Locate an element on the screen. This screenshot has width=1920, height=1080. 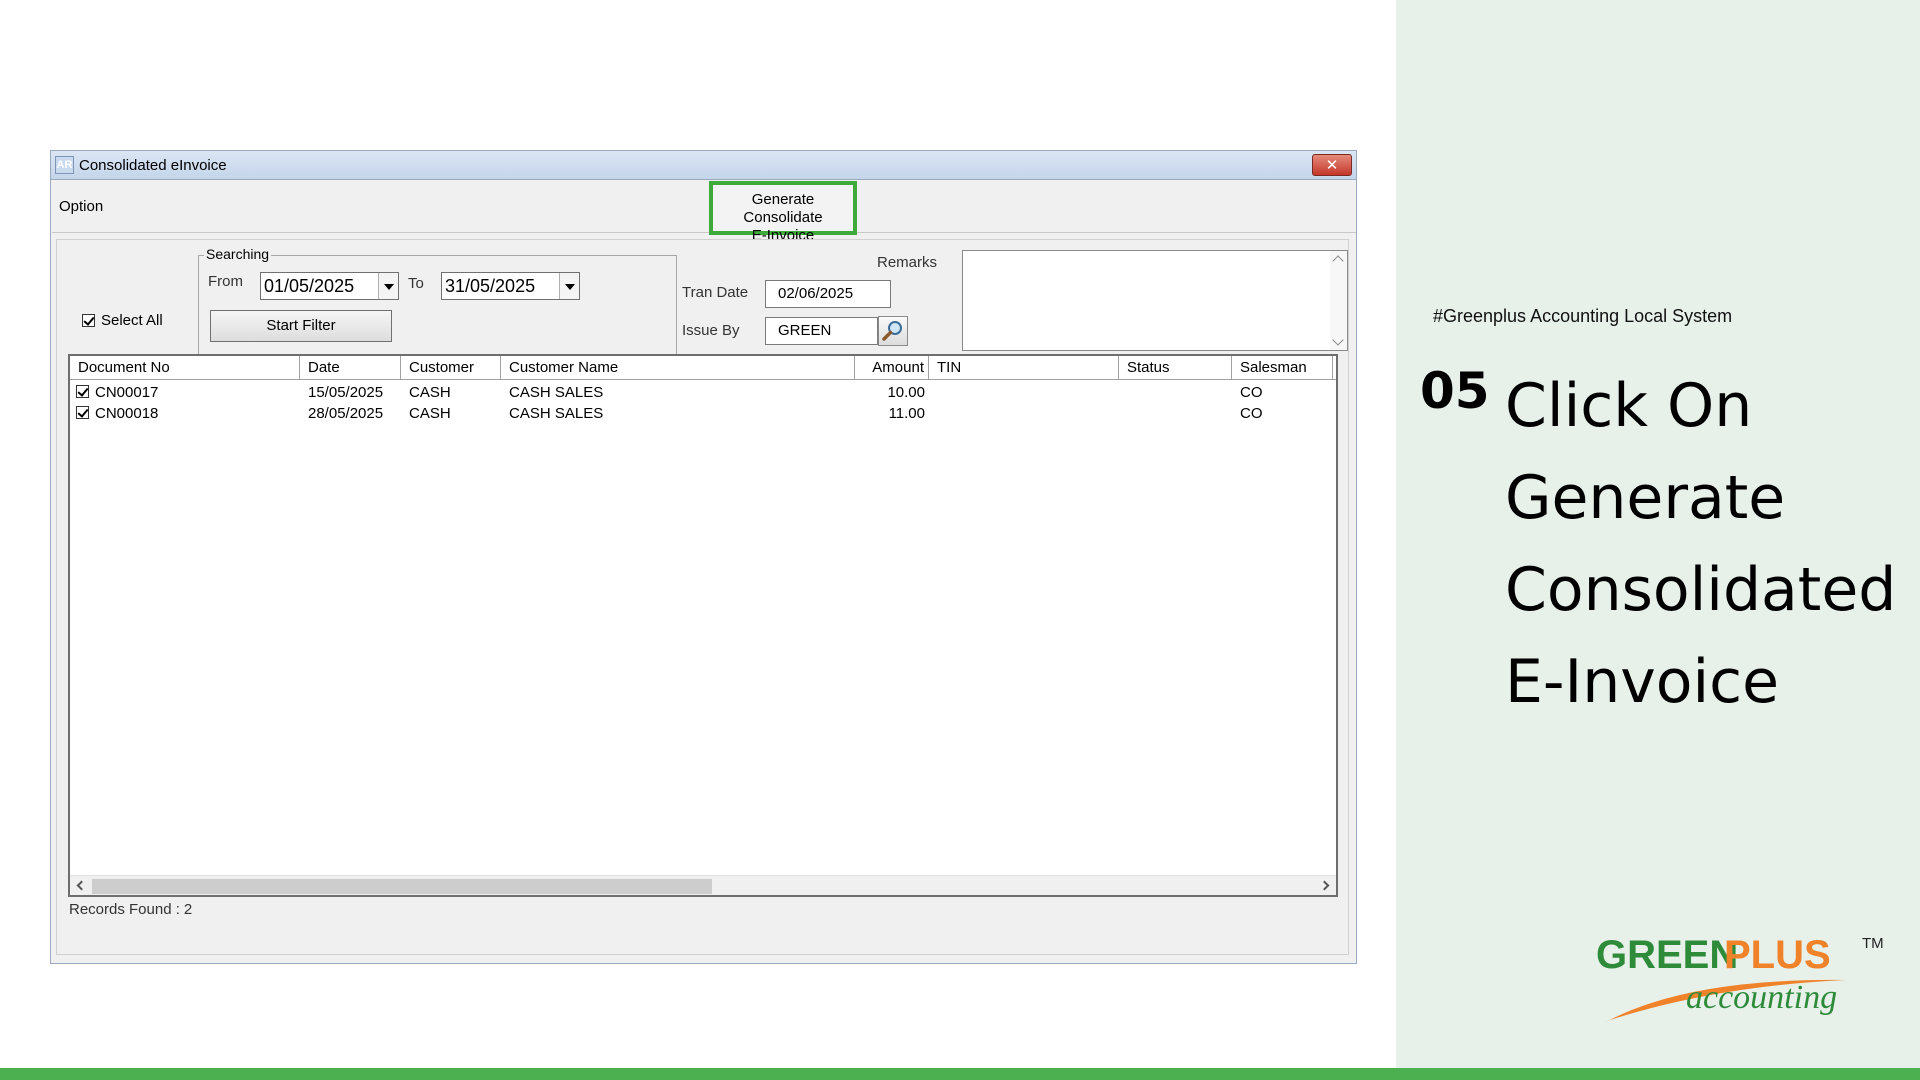
option-menu: Option is located at coordinates (81, 206).